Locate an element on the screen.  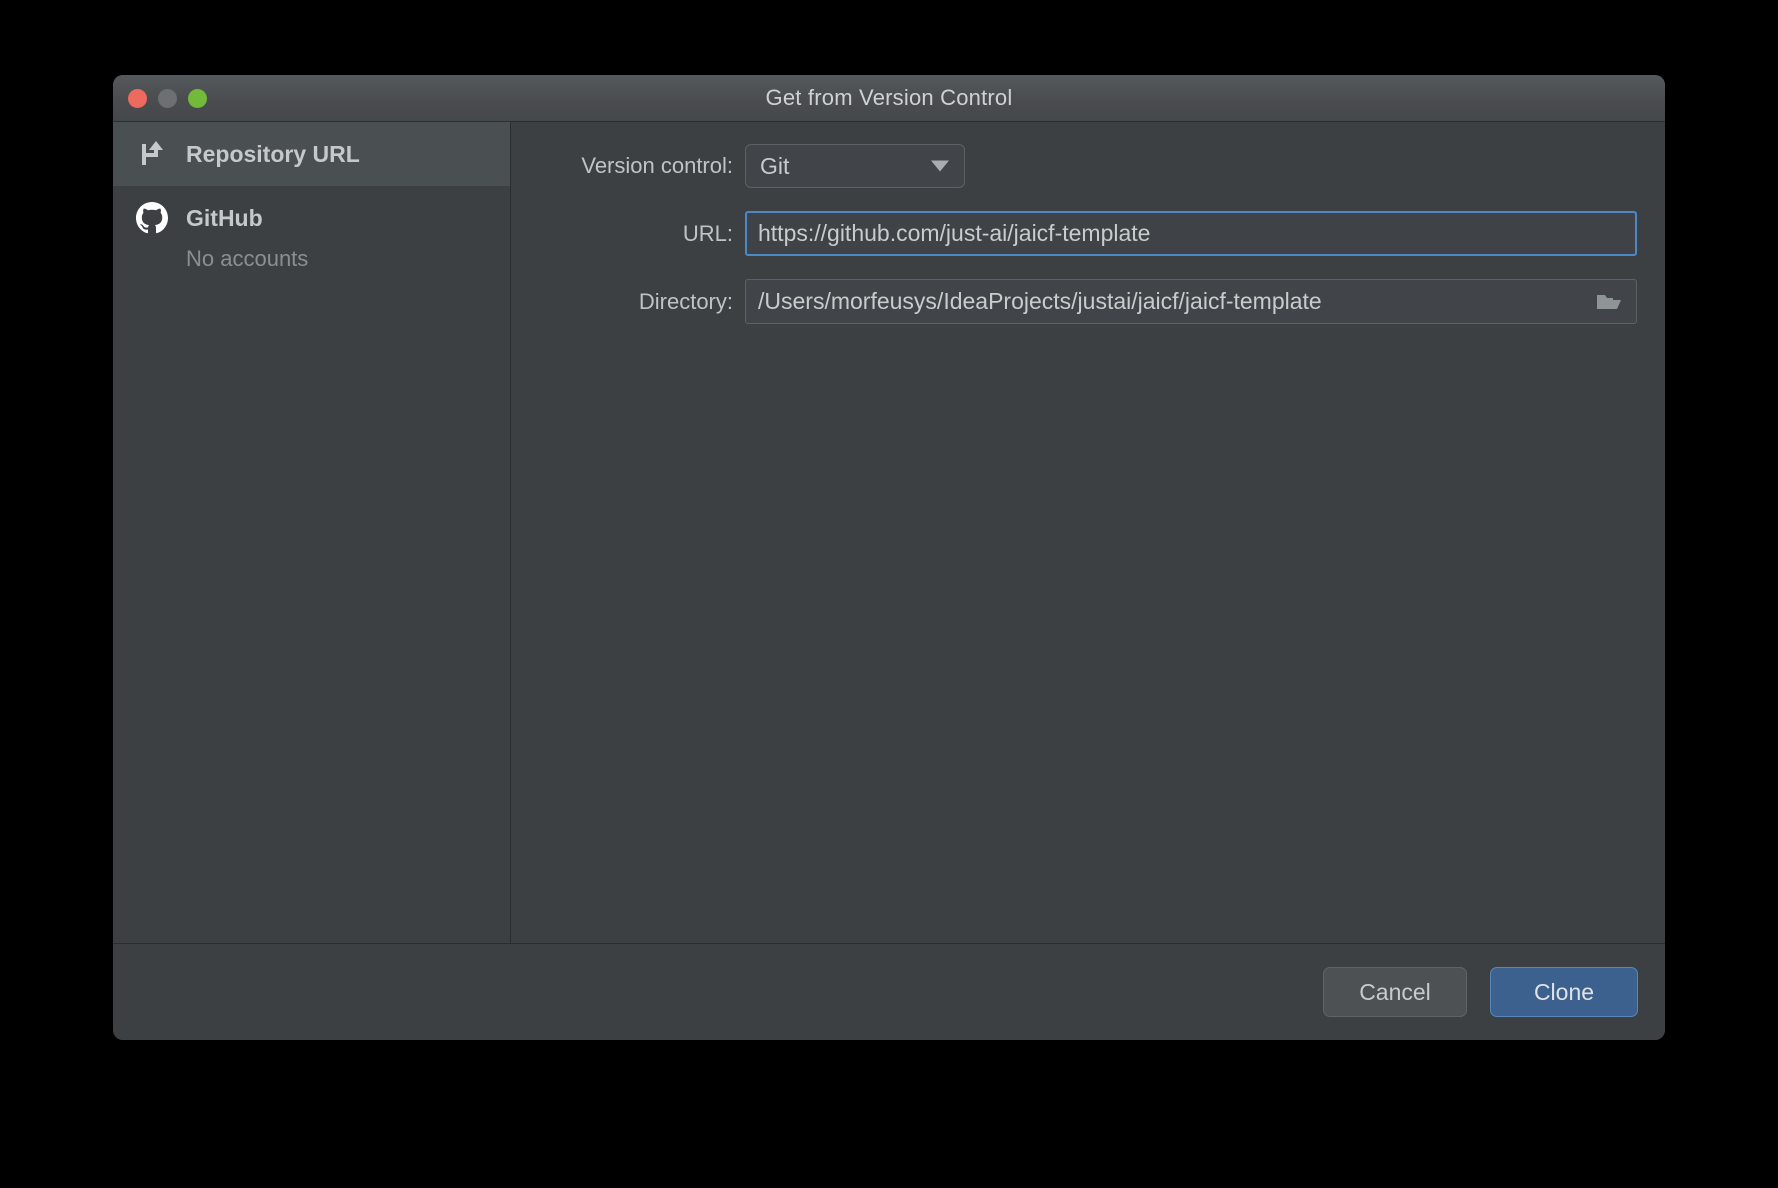
version-control-row: Version control: Git is located at coordinates (1087, 166).